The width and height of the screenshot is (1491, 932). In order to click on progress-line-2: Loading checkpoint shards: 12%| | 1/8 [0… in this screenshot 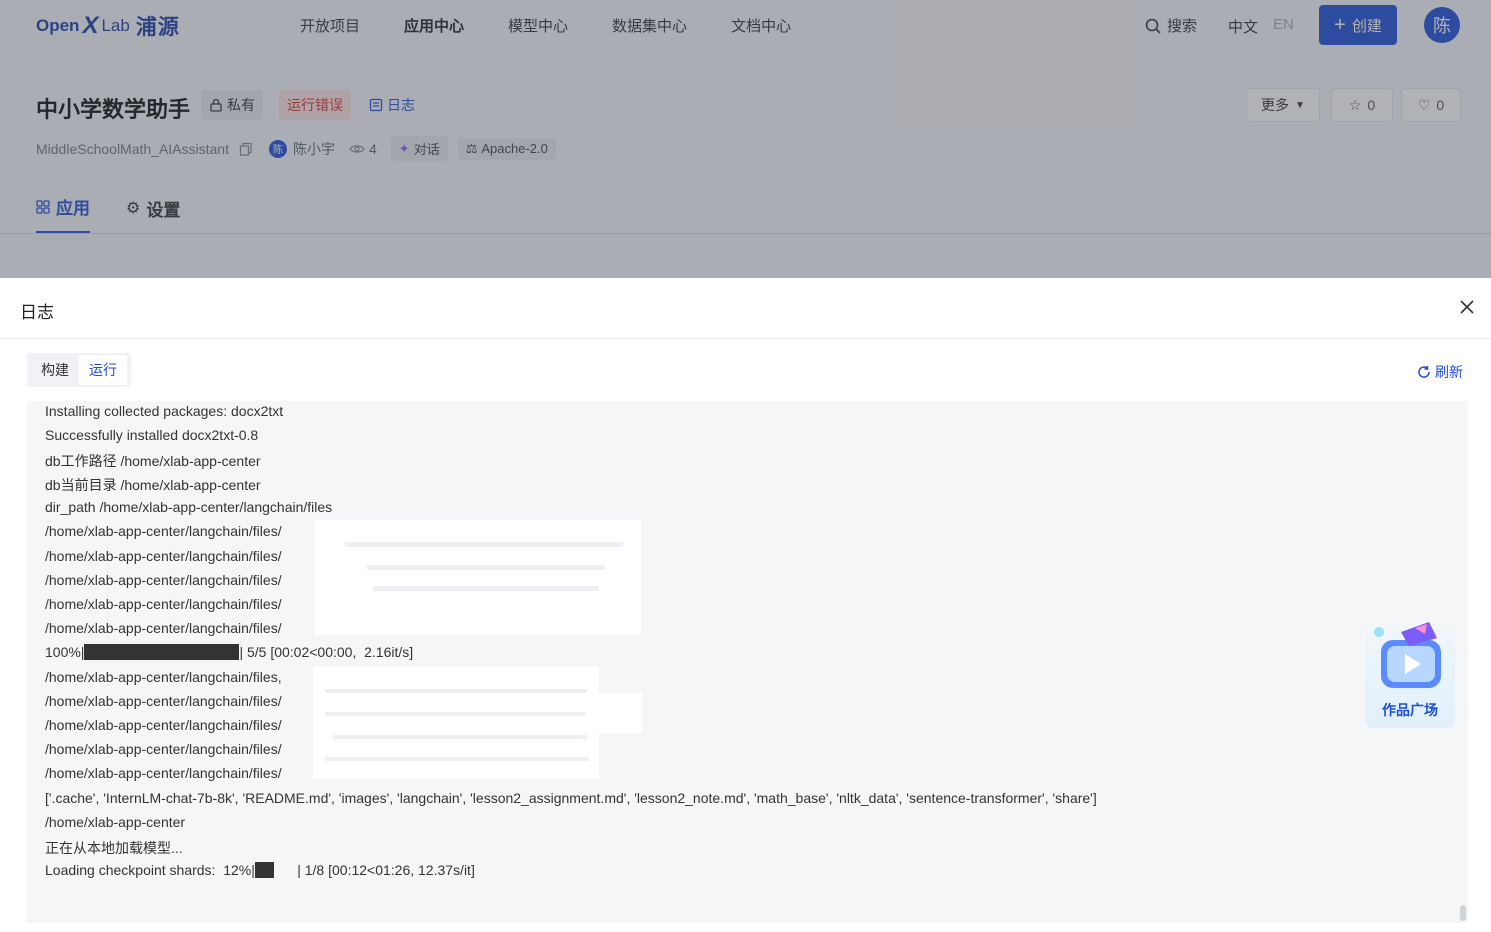, I will do `click(260, 870)`.